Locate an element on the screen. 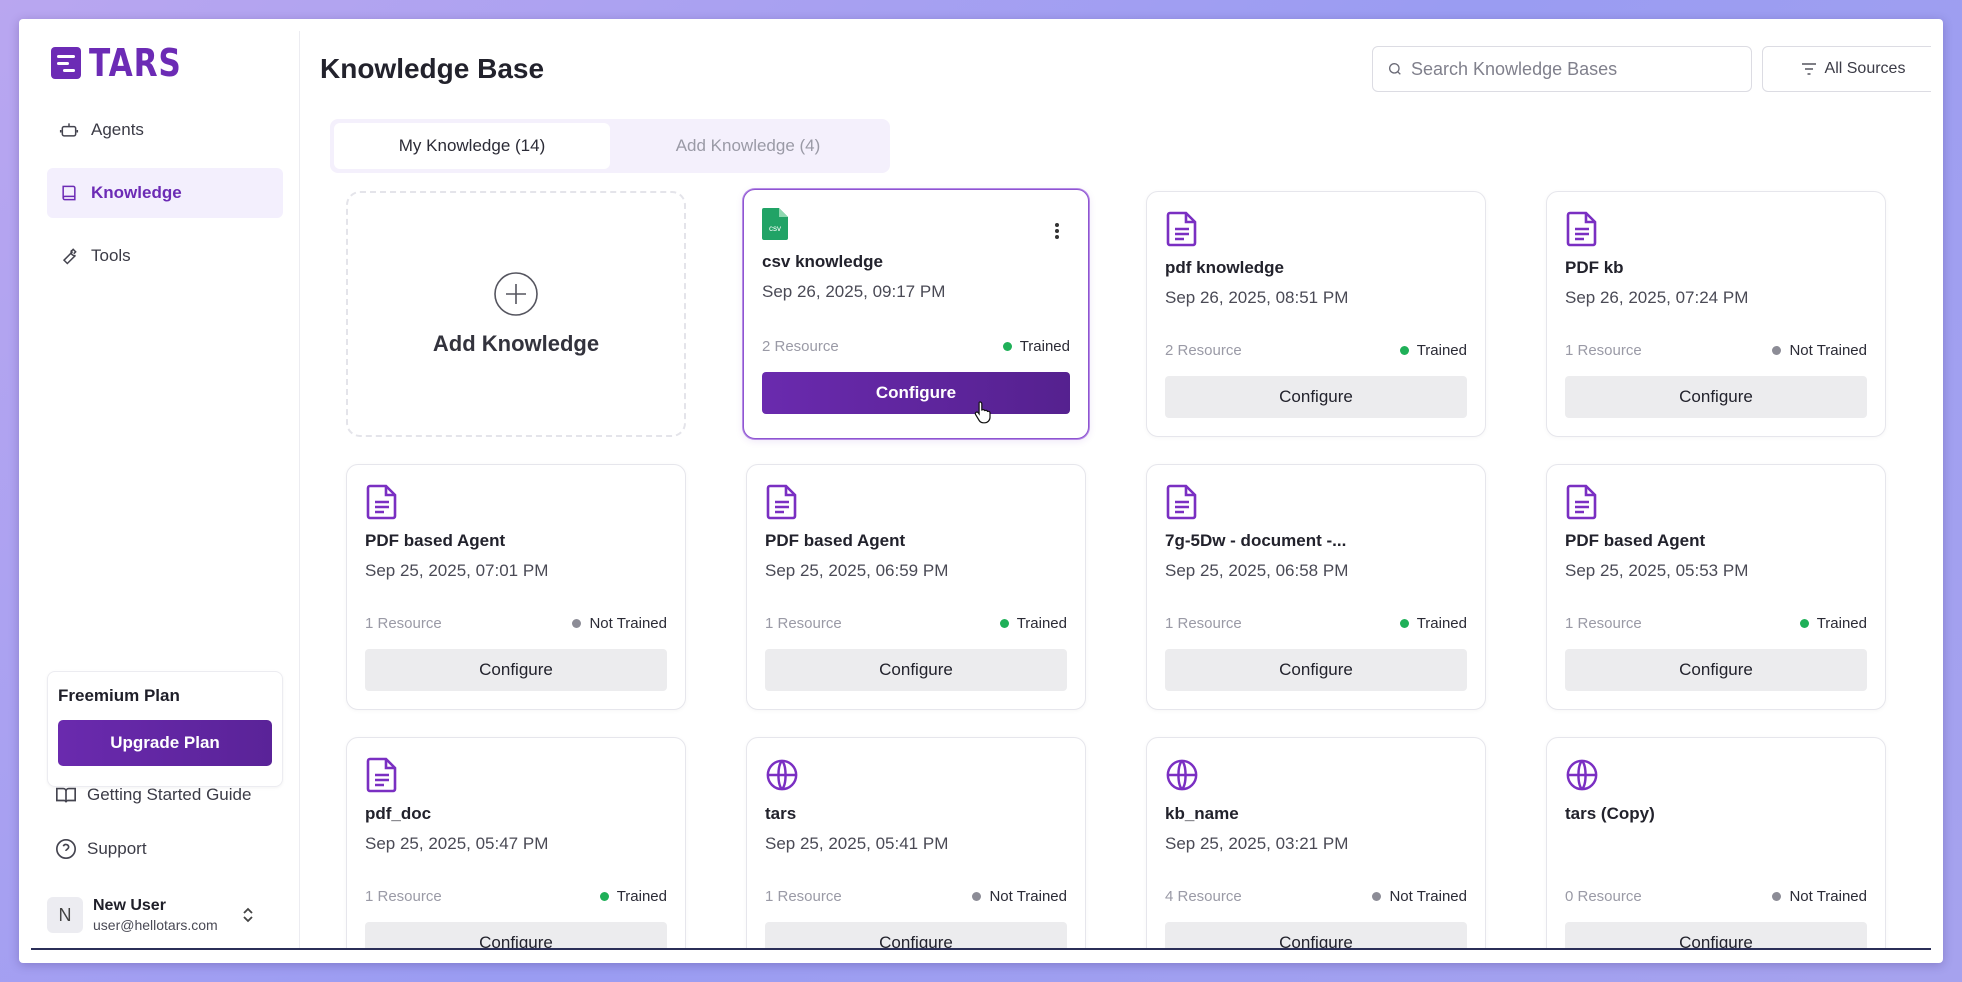  search-box is located at coordinates (1562, 69).